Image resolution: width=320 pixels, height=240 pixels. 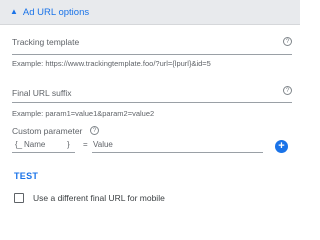 What do you see at coordinates (56, 12) in the screenshot?
I see `section-title: Ad URL options` at bounding box center [56, 12].